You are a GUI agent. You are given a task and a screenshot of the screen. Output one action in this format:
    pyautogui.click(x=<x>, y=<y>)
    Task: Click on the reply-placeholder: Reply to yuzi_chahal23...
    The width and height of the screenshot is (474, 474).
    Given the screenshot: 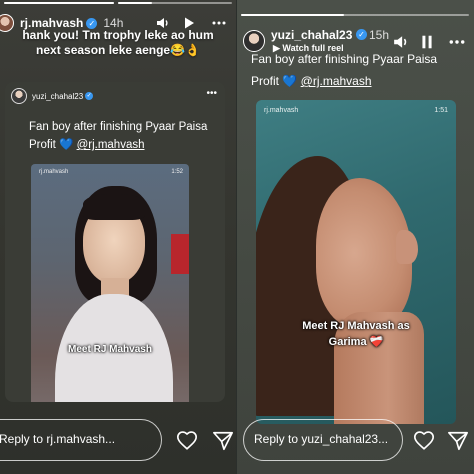 What is the action you would take?
    pyautogui.click(x=321, y=439)
    